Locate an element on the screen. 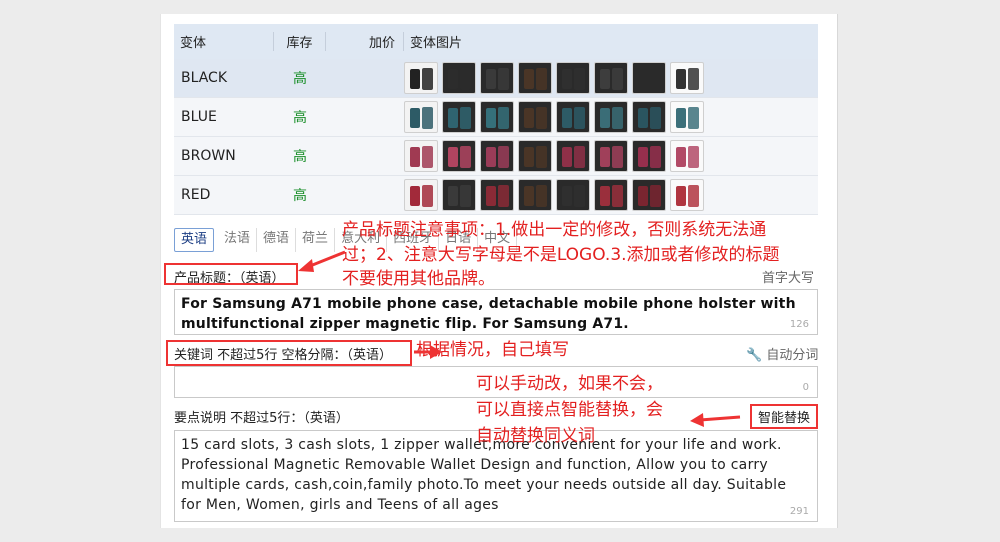 The width and height of the screenshot is (1000, 542). annotation-arrows is located at coordinates (519, 338).